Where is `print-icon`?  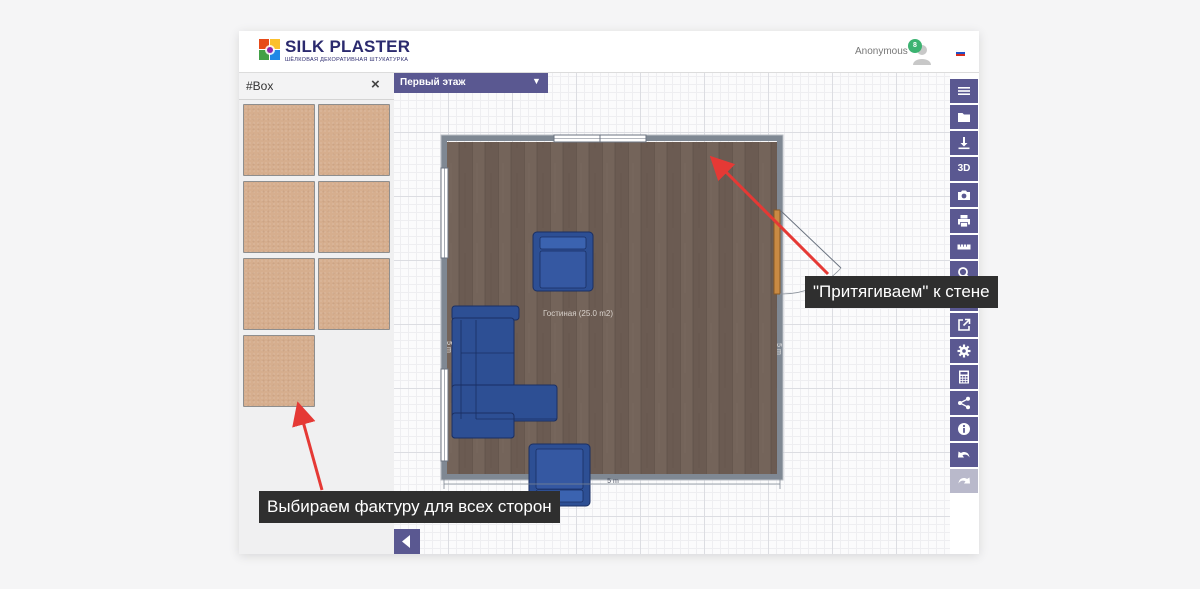 print-icon is located at coordinates (964, 221).